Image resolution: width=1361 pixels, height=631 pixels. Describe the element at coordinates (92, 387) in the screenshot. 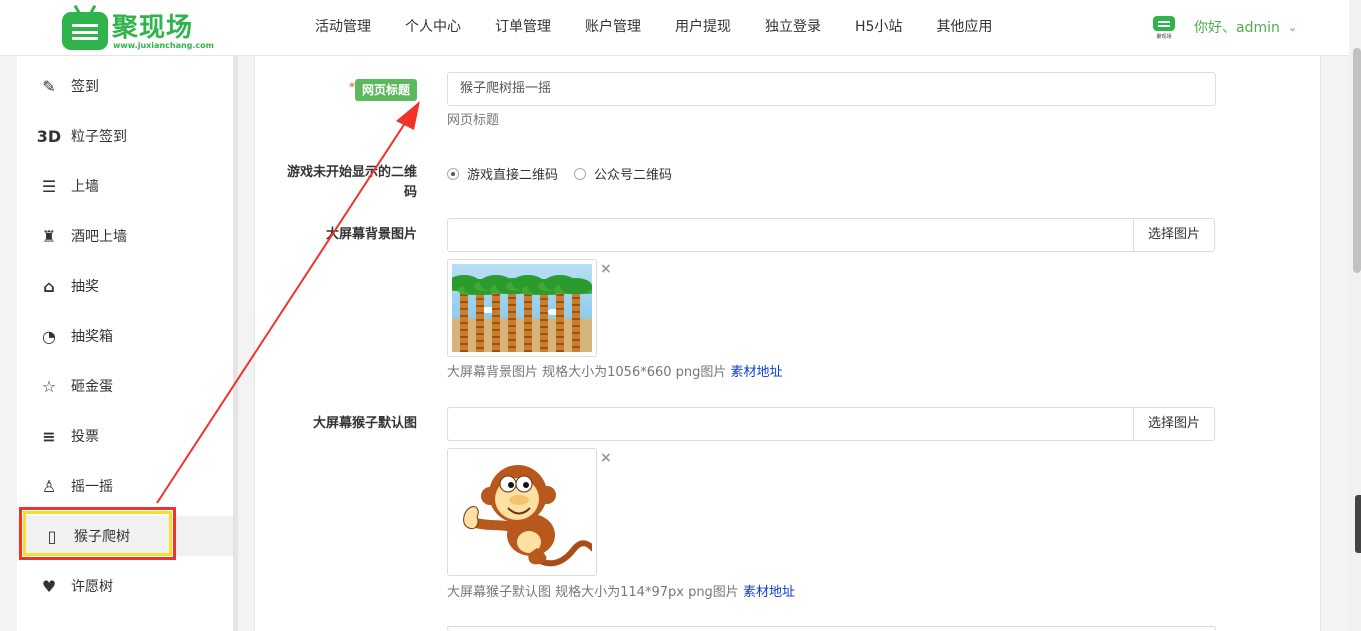

I see `sidebar-item-label: 砸金蛋` at that location.